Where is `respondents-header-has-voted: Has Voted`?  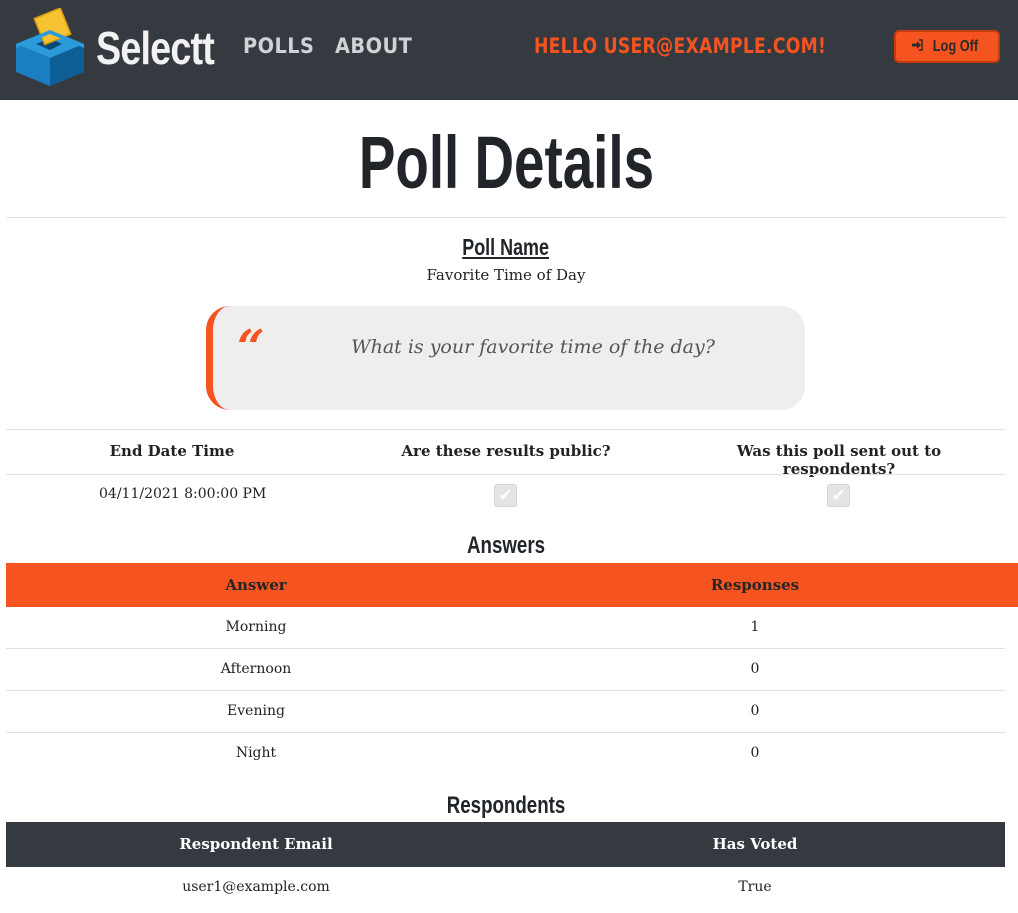
respondents-header-has-voted: Has Voted is located at coordinates (755, 844).